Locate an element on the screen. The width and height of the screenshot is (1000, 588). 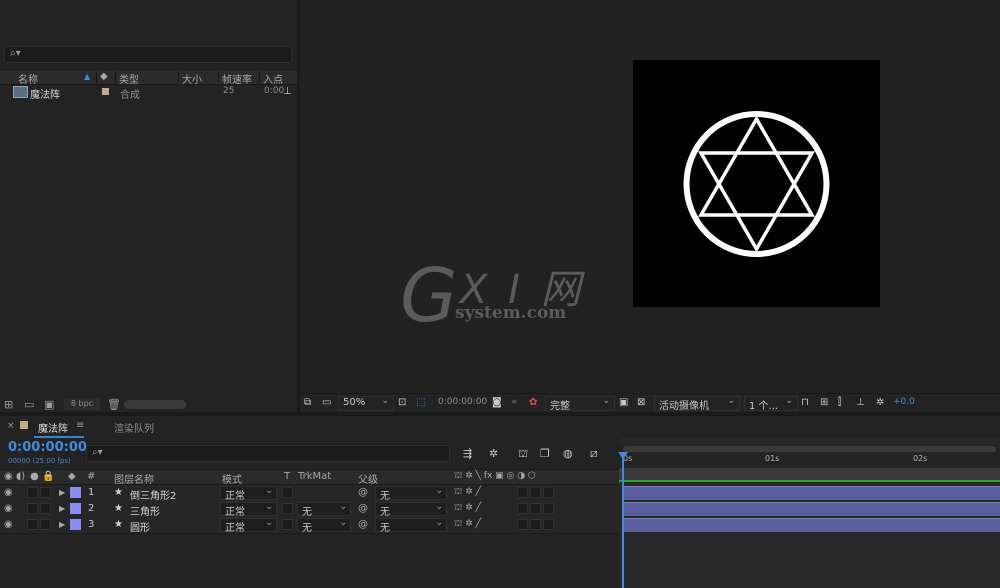
color-channels-icon: ✿ is located at coordinates (533, 402).